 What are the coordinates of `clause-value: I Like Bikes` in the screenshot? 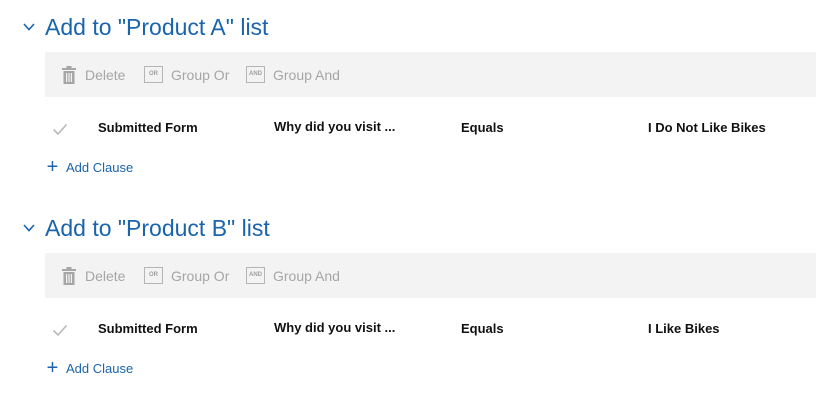 It's located at (684, 328).